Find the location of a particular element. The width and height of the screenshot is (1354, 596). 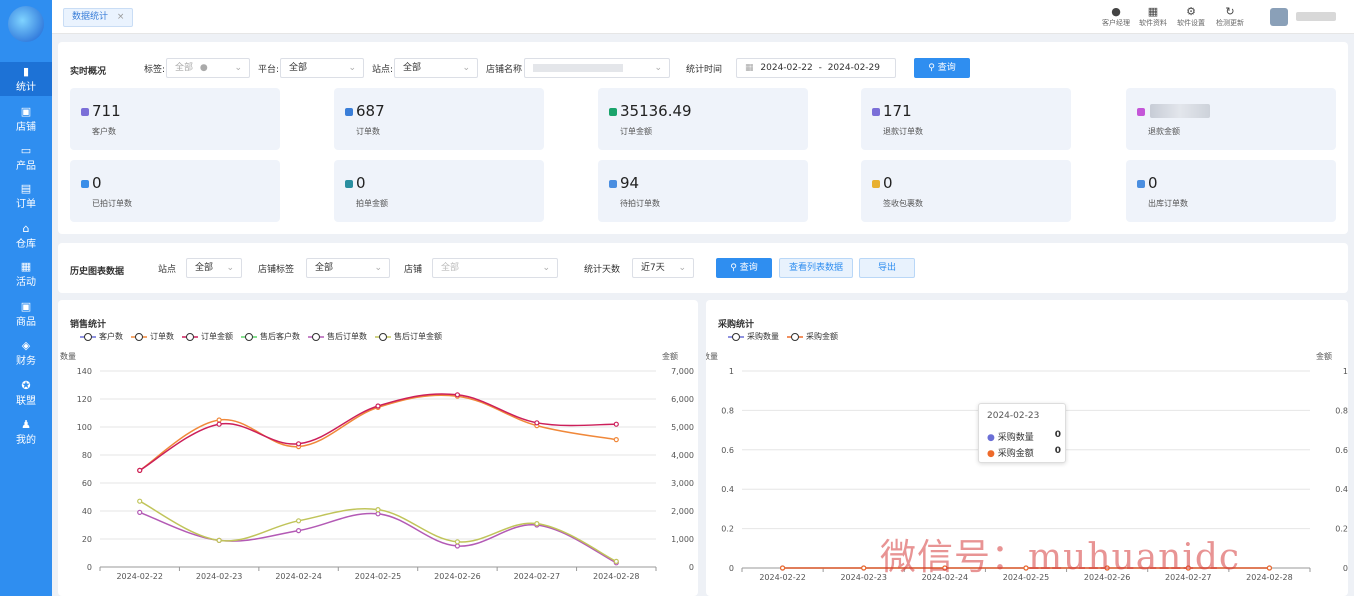

stat-card: 711 客户数 is located at coordinates (175, 119).